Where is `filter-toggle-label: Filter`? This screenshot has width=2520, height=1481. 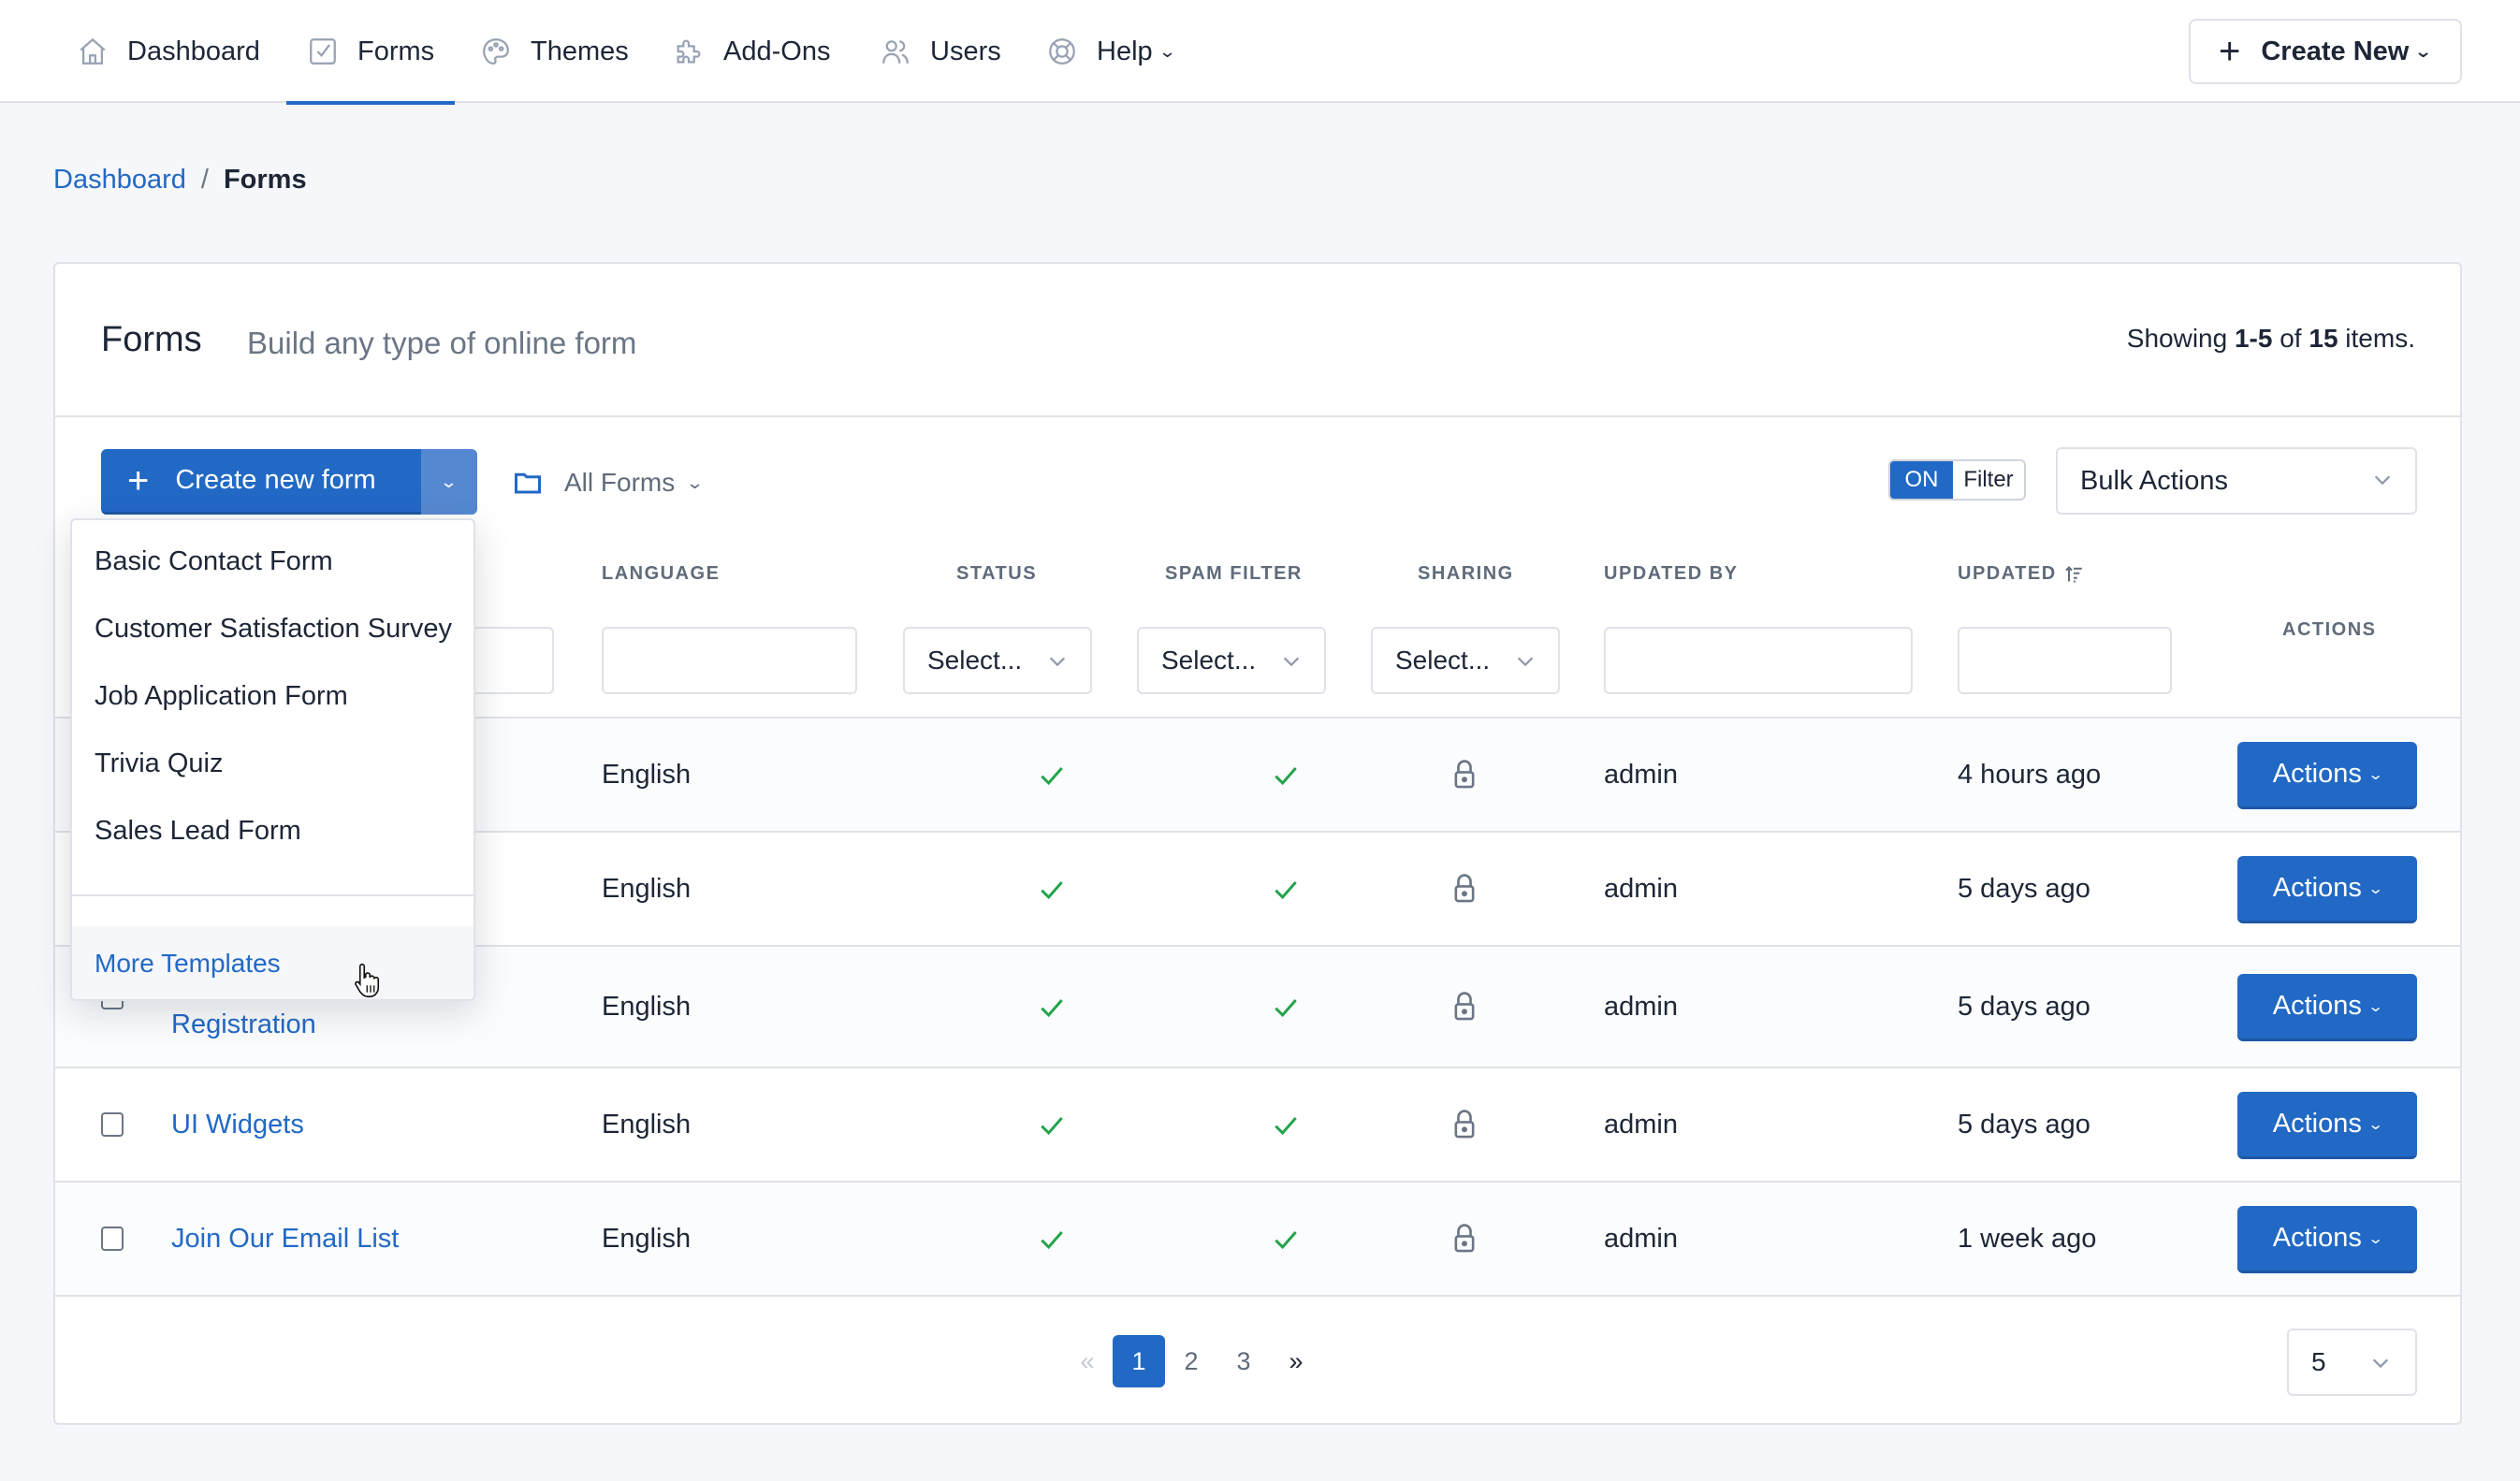 filter-toggle-label: Filter is located at coordinates (1988, 479).